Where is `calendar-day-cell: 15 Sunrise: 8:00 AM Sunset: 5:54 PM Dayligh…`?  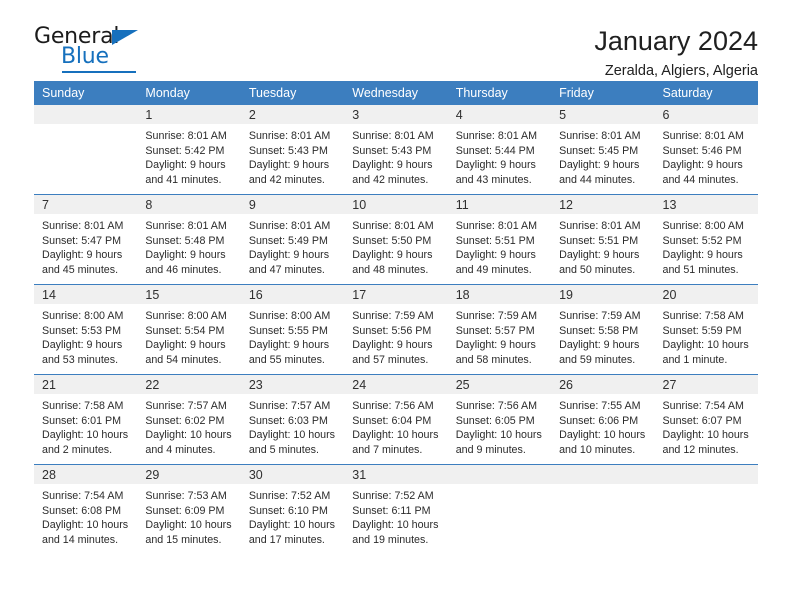 calendar-day-cell: 15 Sunrise: 8:00 AM Sunset: 5:54 PM Dayligh… is located at coordinates (189, 329).